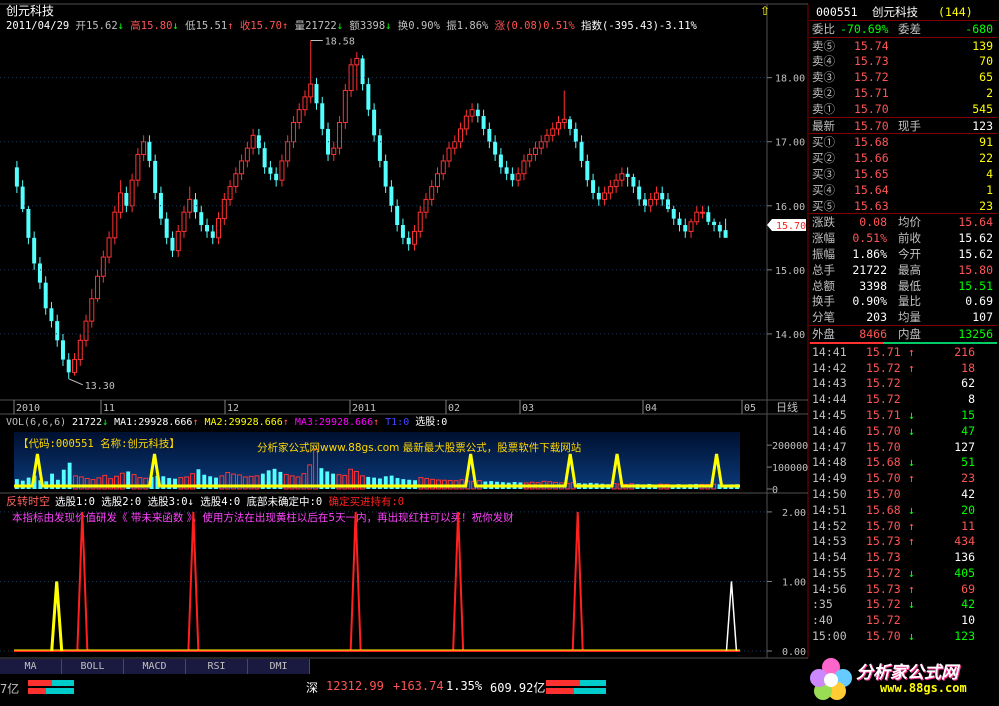  I want to click on stat-value: 15.51, so click(975, 285).